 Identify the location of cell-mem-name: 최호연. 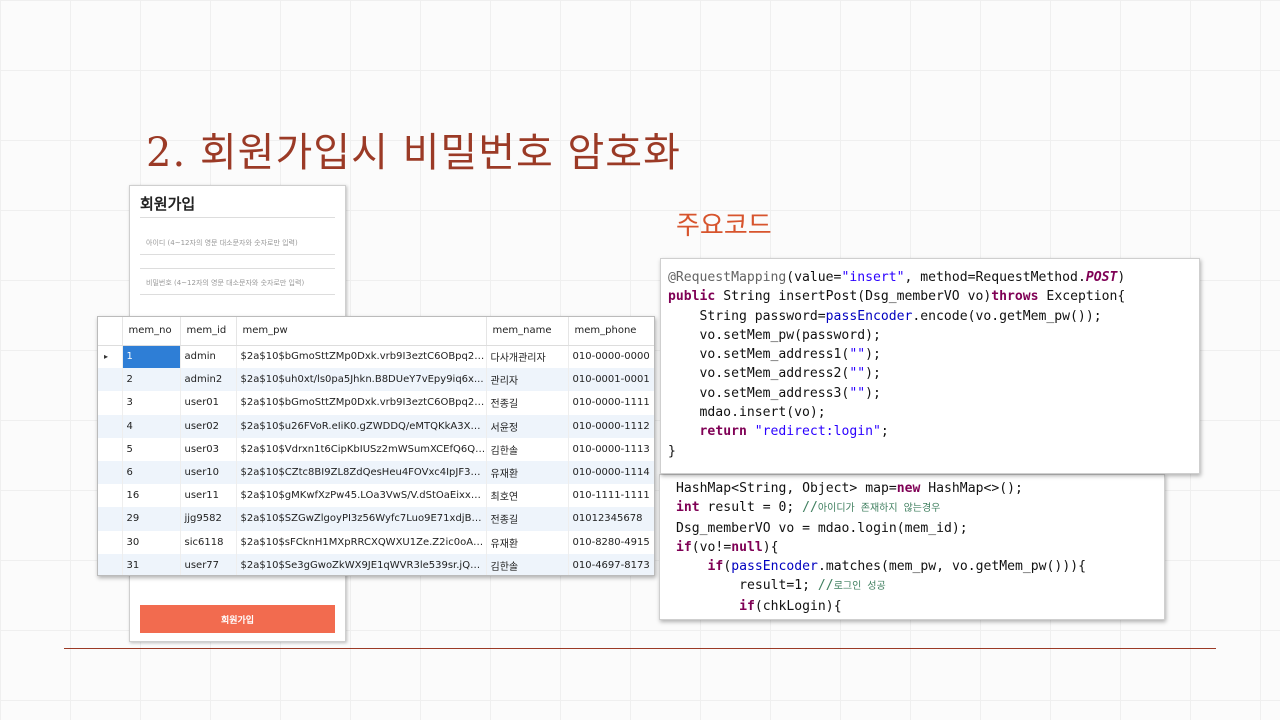
(527, 496).